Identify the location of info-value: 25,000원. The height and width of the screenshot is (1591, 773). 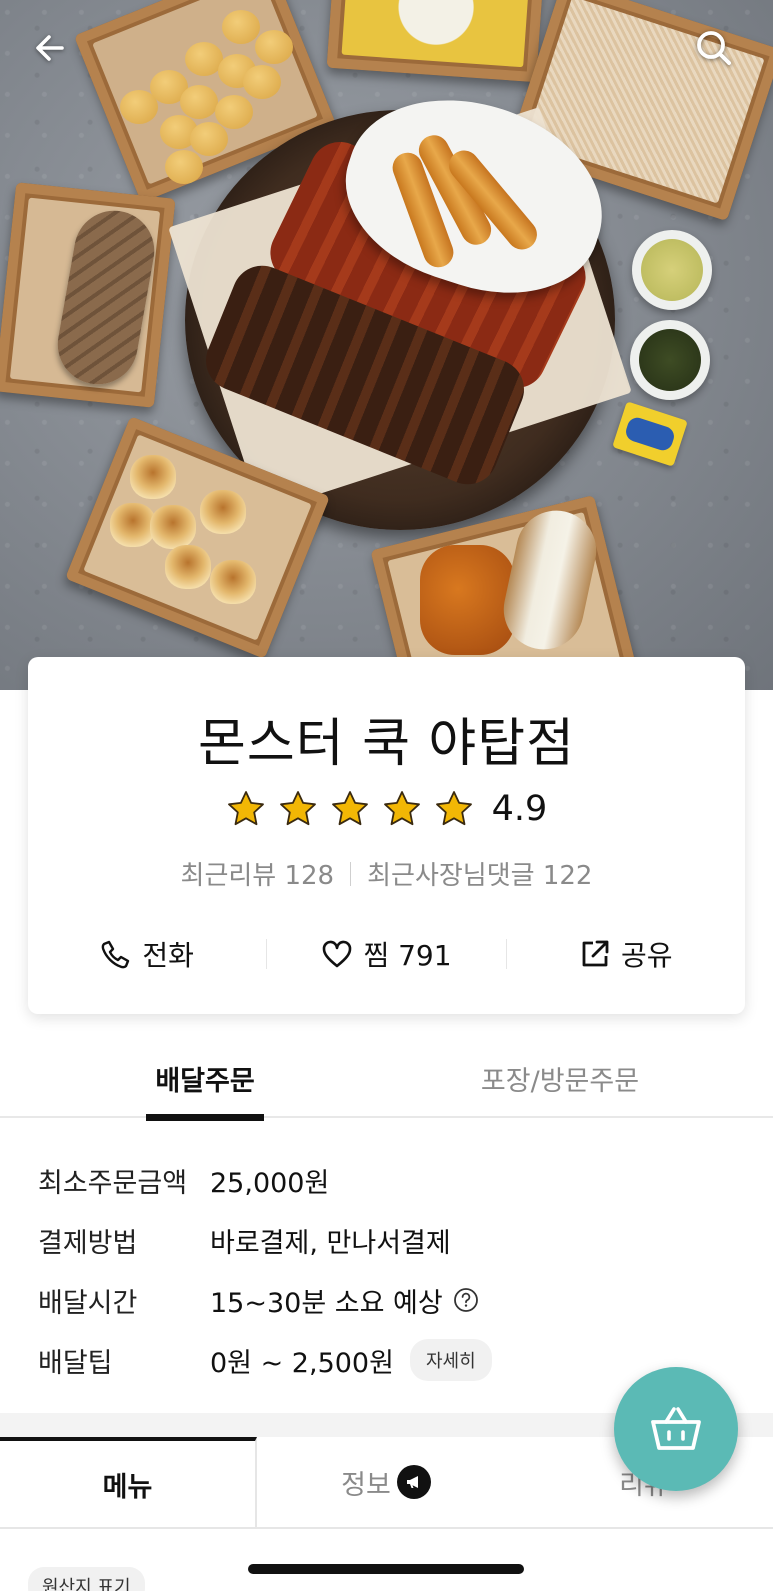
(270, 1183).